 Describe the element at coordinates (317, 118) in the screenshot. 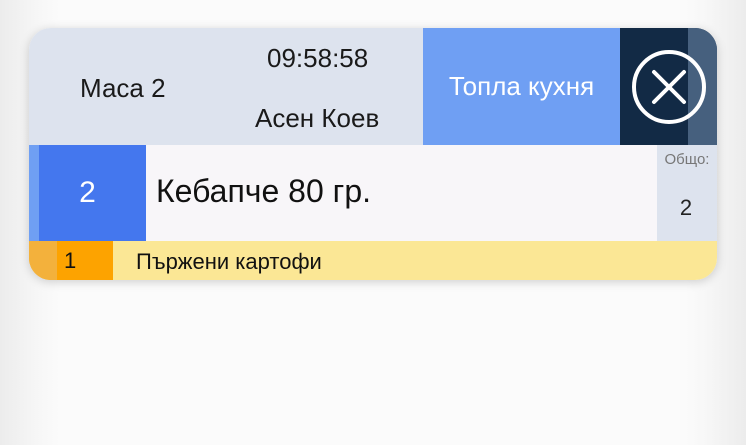

I see `waiter-name: Асен Коев` at that location.